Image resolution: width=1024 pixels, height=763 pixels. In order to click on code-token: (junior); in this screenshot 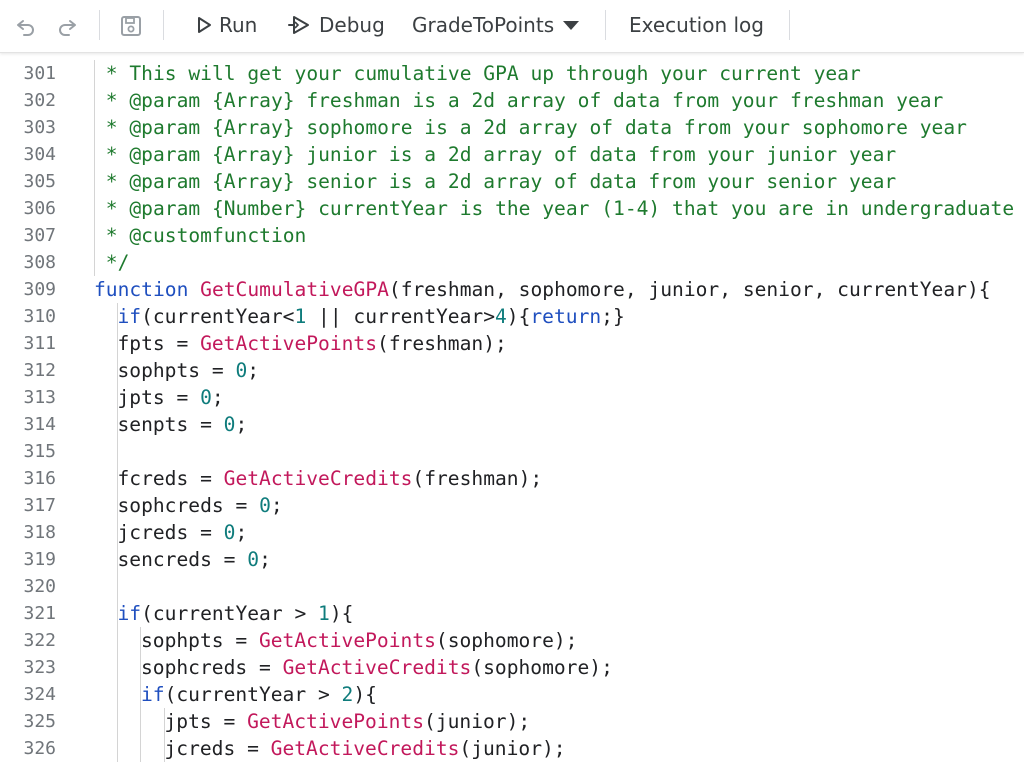, I will do `click(477, 721)`.